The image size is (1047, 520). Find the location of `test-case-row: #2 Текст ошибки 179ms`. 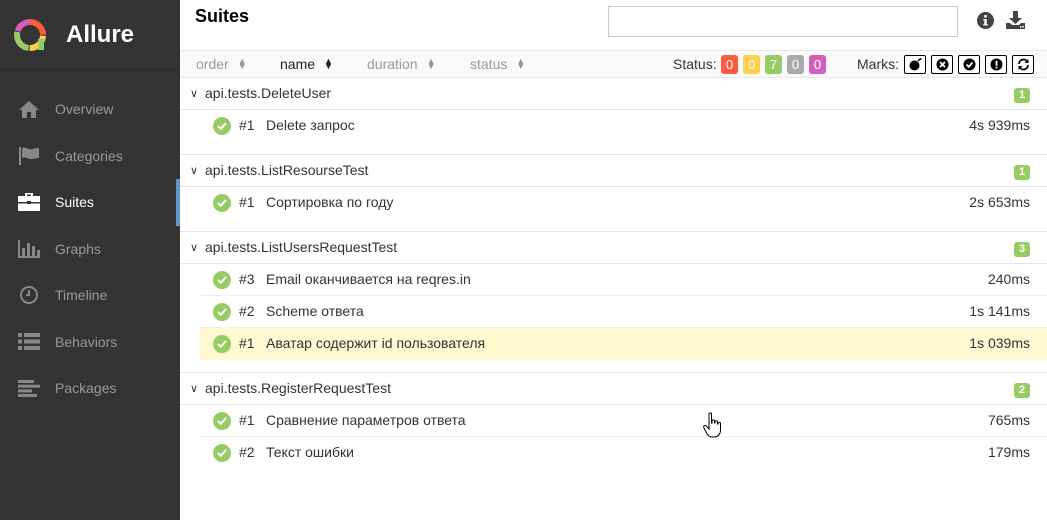

test-case-row: #2 Текст ошибки 179ms is located at coordinates (623, 453).